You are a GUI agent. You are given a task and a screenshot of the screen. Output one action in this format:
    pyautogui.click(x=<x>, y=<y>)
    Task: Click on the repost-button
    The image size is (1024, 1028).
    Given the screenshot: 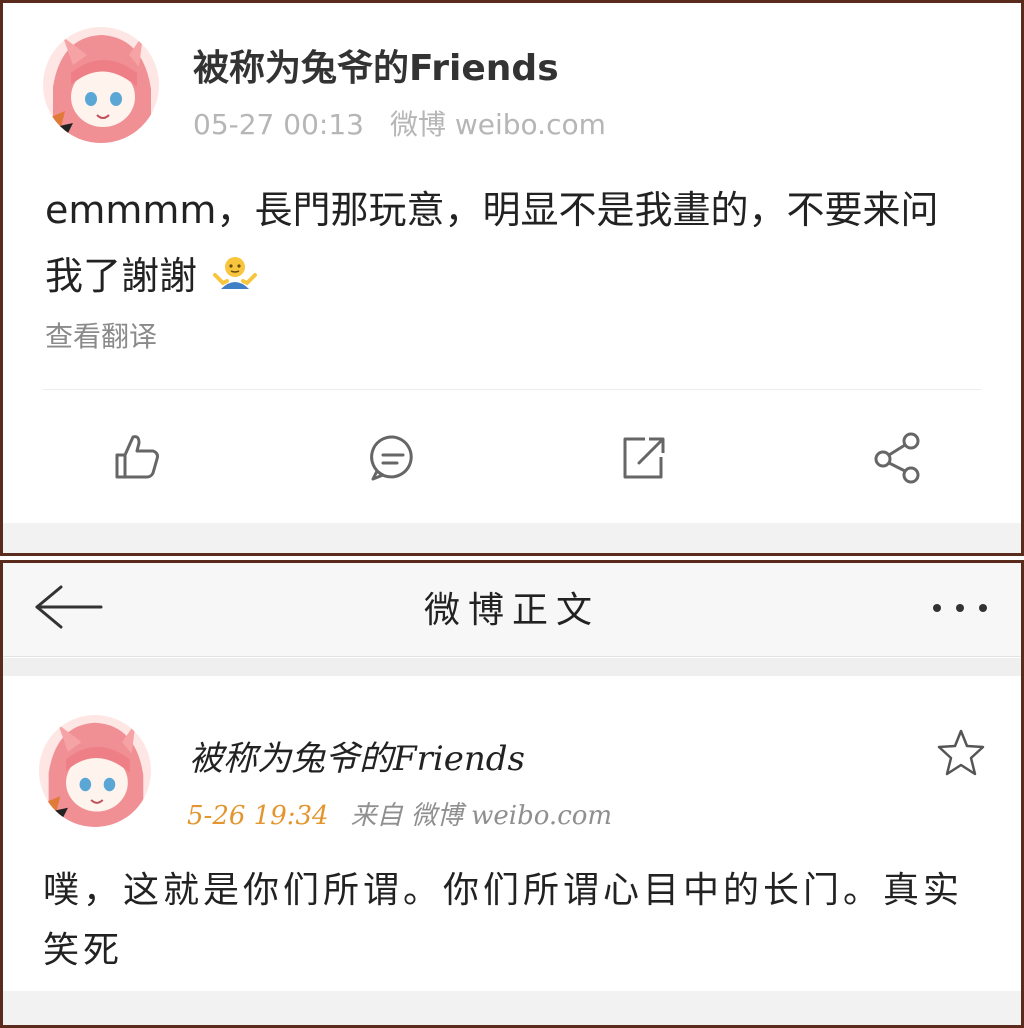 What is the action you would take?
    pyautogui.click(x=643, y=457)
    